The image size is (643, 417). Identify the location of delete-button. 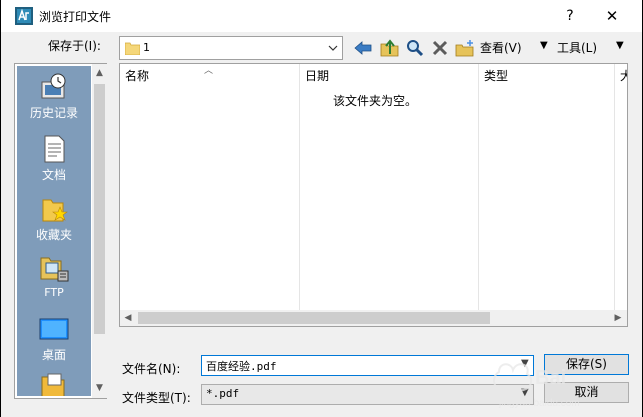
(440, 48).